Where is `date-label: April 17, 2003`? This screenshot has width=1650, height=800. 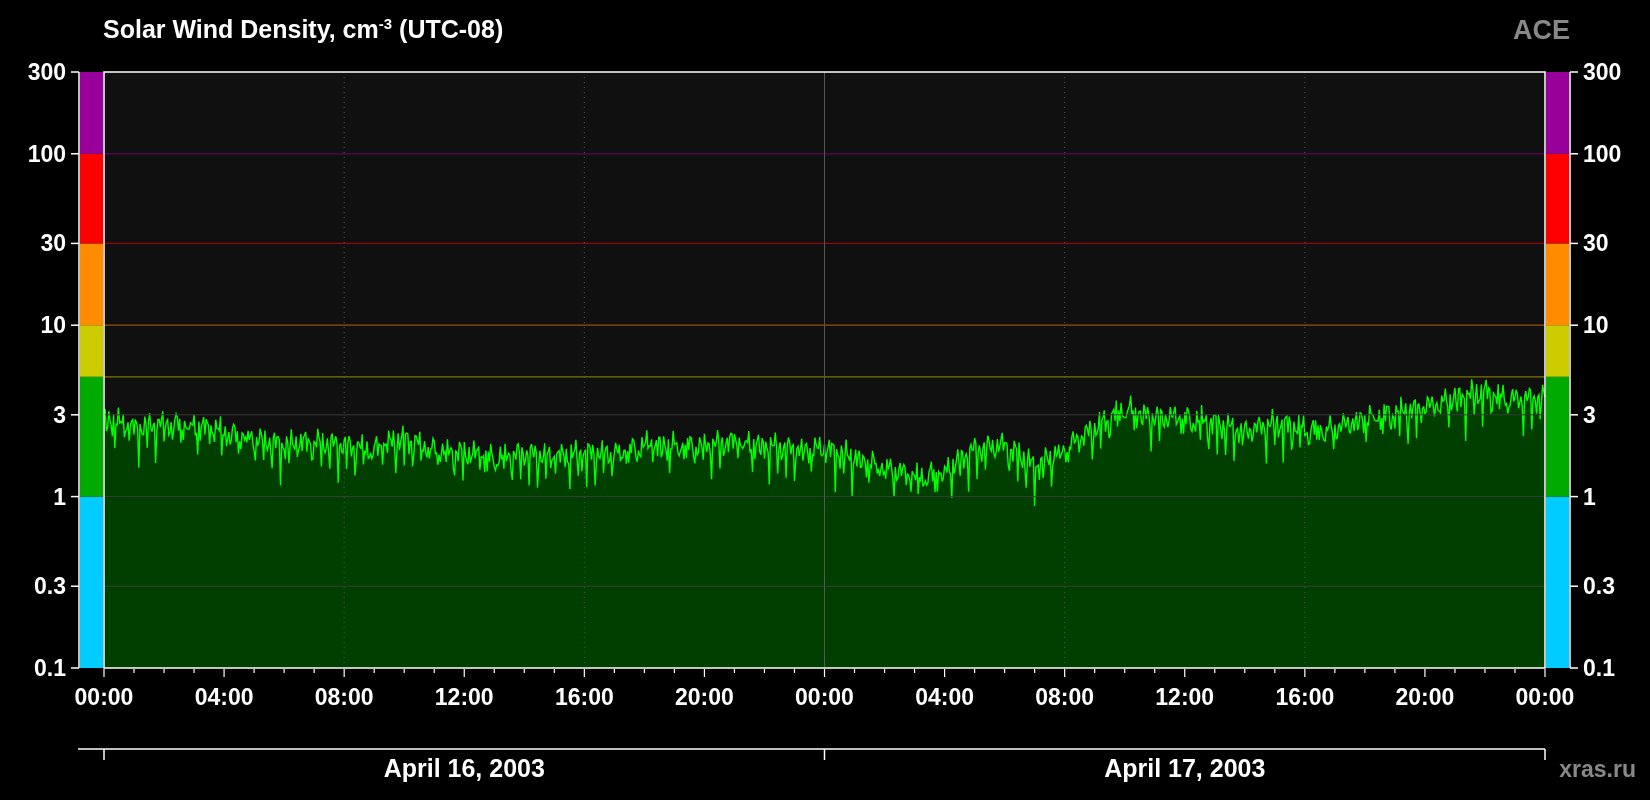
date-label: April 17, 2003 is located at coordinates (1185, 768).